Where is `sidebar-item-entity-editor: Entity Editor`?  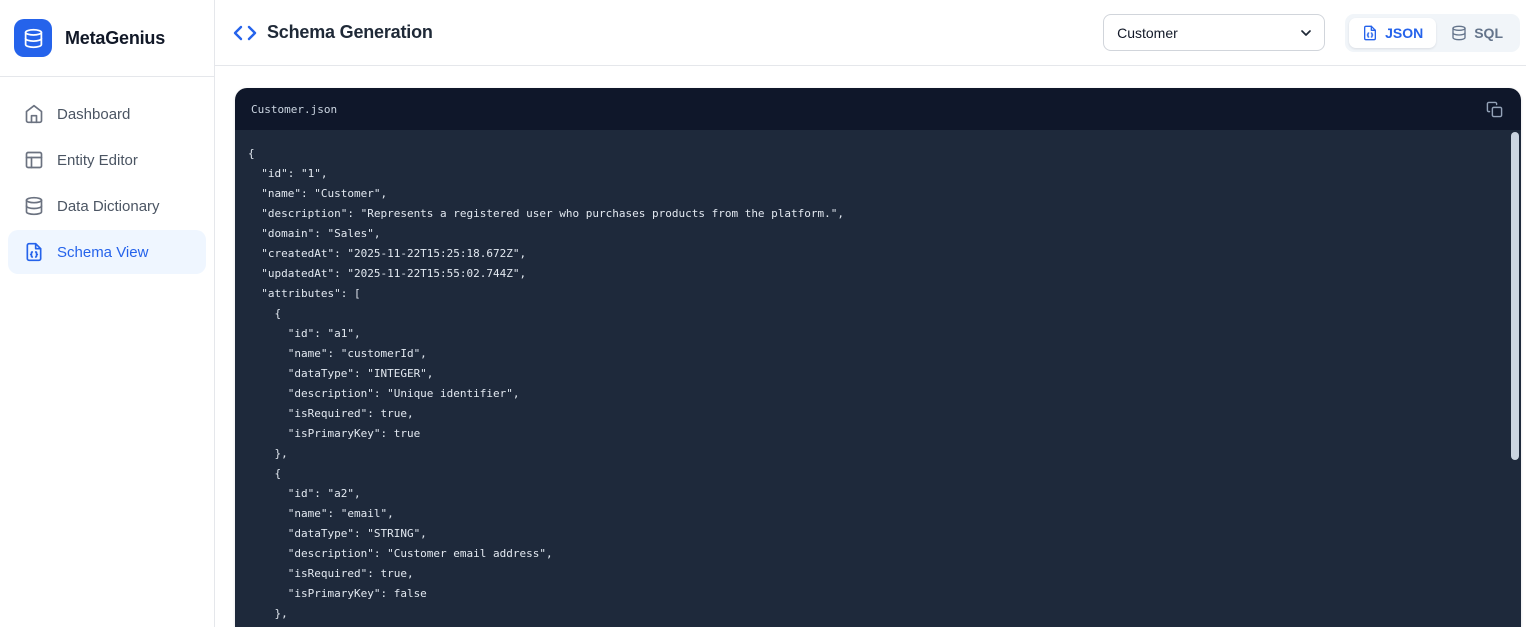 sidebar-item-entity-editor: Entity Editor is located at coordinates (107, 160).